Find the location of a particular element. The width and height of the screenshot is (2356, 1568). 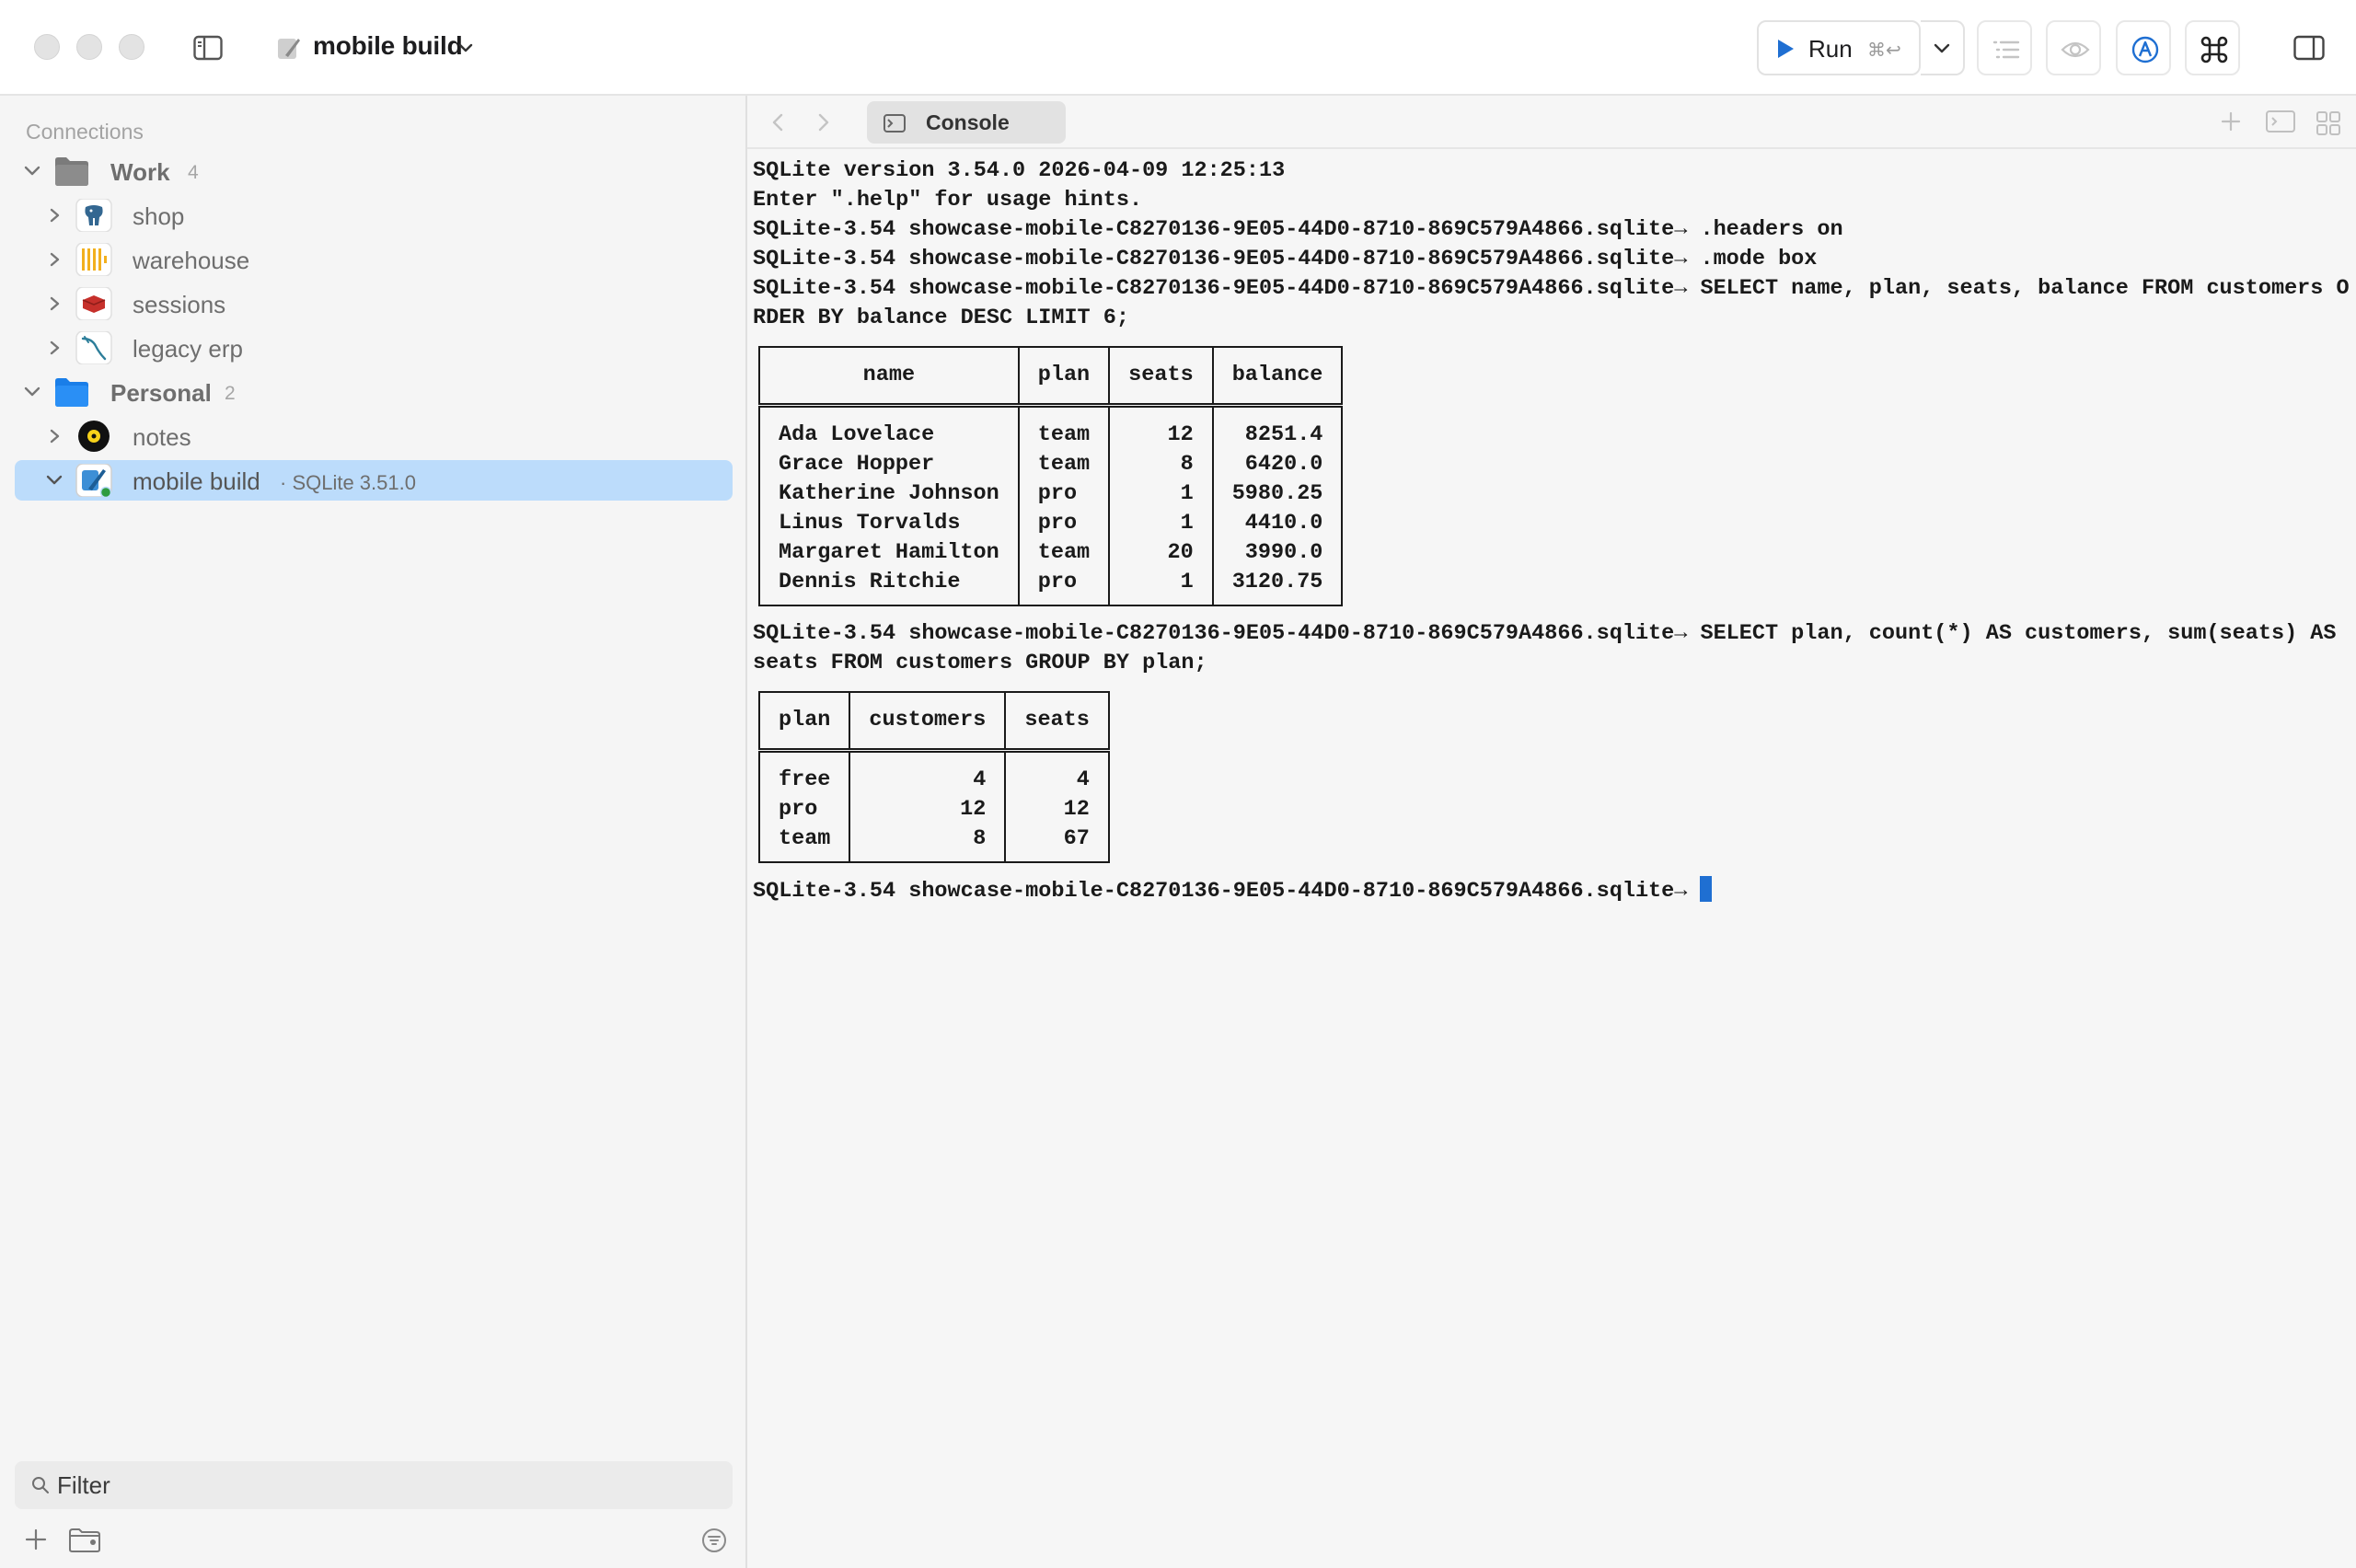

table-row: free 4 4 is located at coordinates (934, 772).